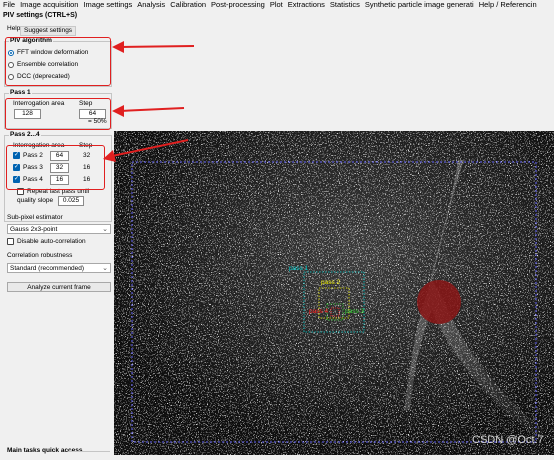 This screenshot has width=554, height=460. What do you see at coordinates (25, 135) in the screenshot?
I see `group-title: Pass 2...4` at bounding box center [25, 135].